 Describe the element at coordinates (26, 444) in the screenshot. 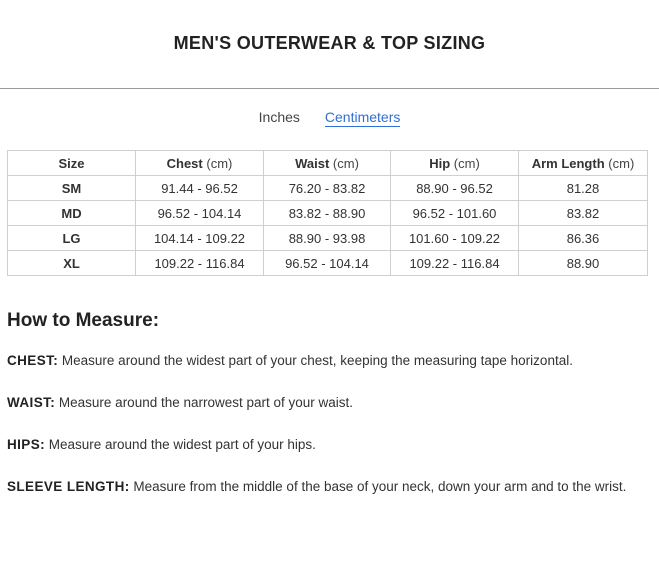

I see `measure-term: HIPS:` at that location.